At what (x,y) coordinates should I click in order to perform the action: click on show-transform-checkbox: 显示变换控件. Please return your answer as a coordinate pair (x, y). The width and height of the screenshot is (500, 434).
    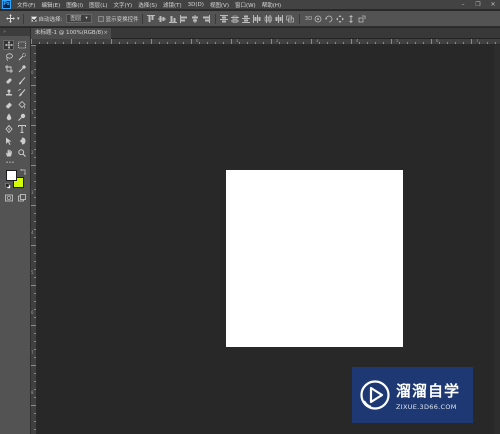
    Looking at the image, I should click on (118, 19).